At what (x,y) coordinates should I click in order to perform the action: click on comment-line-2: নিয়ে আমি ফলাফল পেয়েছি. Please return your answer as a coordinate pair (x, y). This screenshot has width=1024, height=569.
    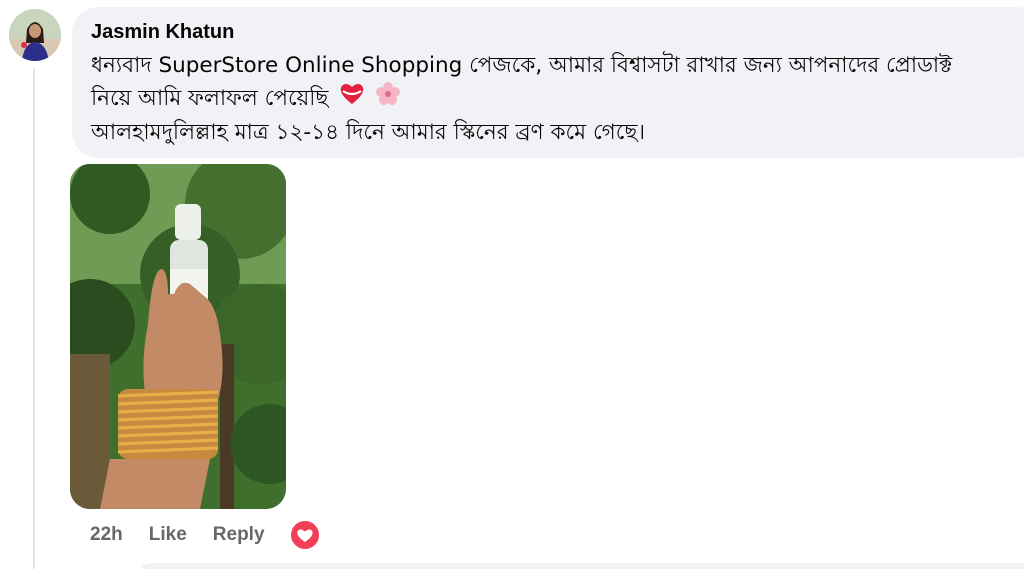
    Looking at the image, I should click on (557, 99).